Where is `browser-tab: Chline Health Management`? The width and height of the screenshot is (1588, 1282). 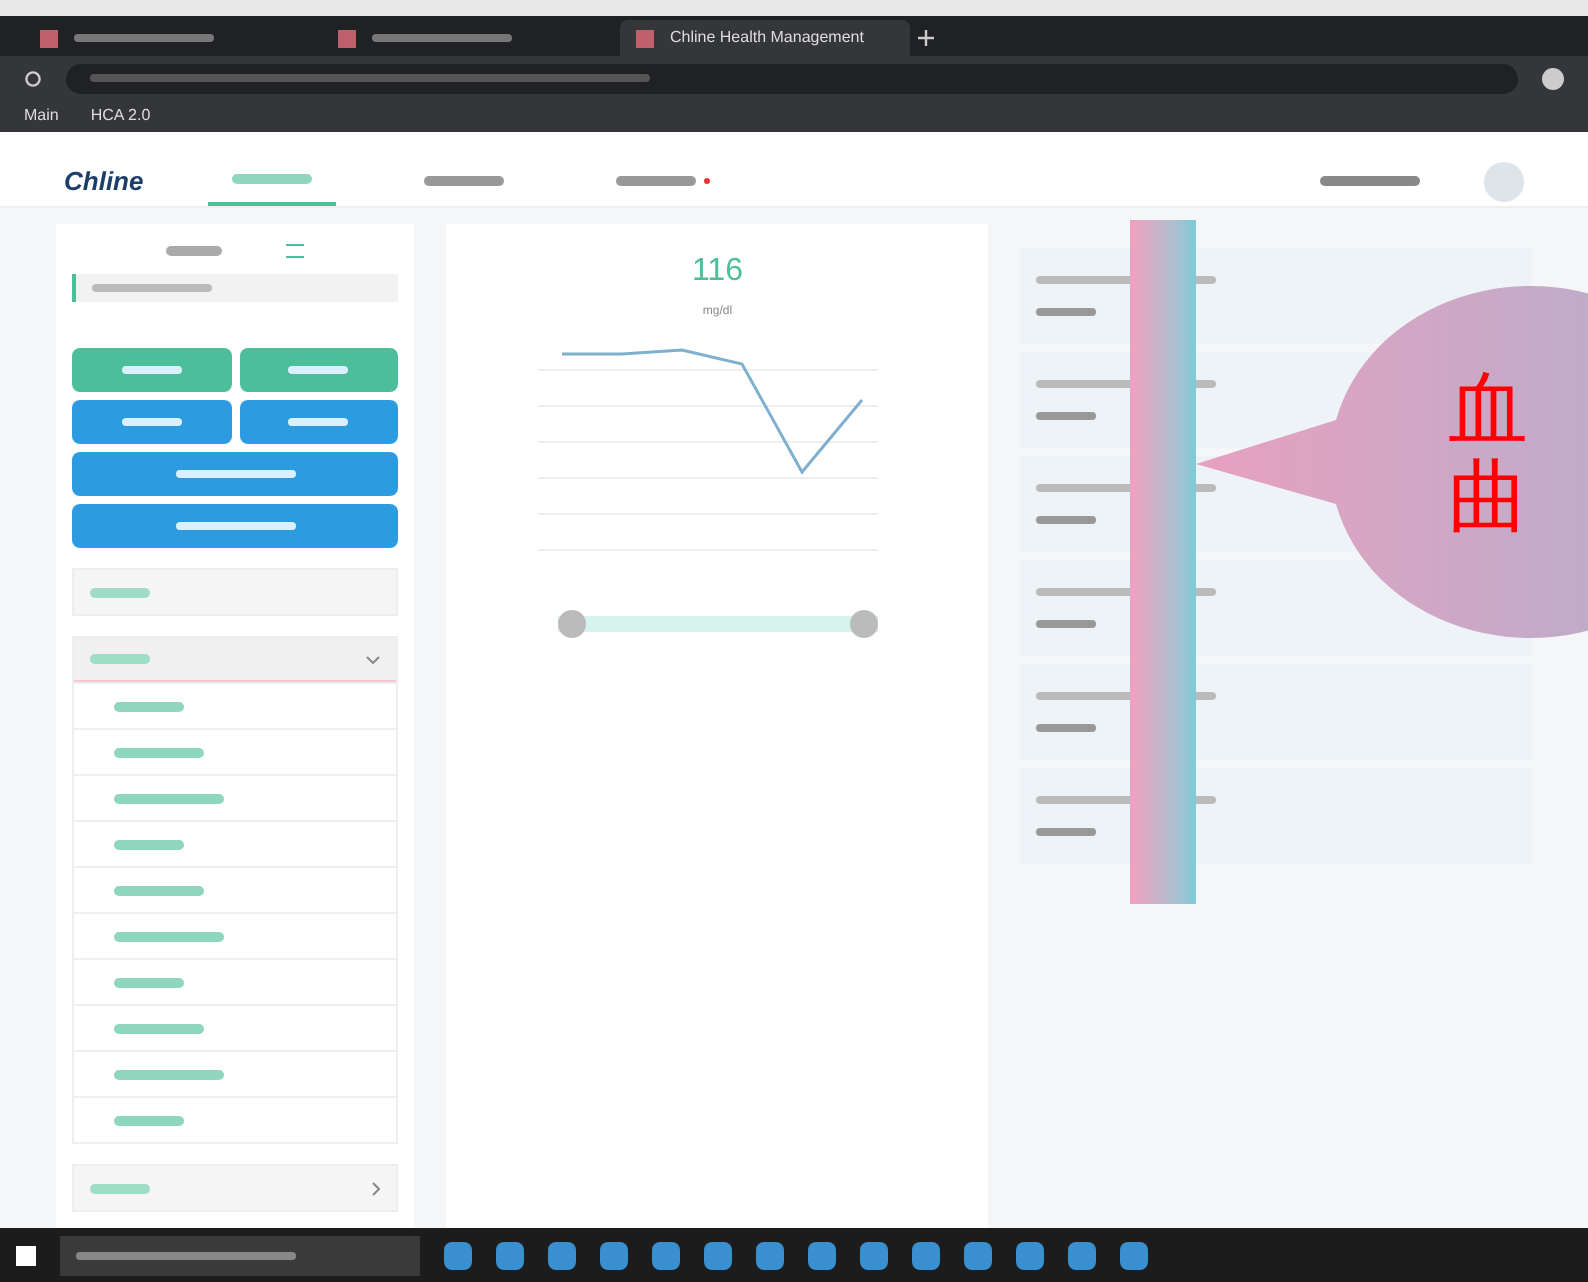 browser-tab: Chline Health Management is located at coordinates (765, 38).